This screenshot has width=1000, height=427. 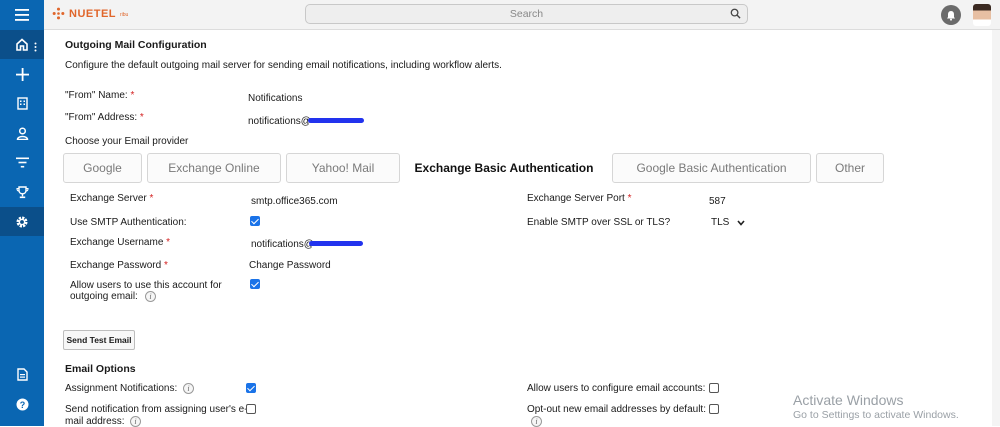 I want to click on ssl-tls-select: TLS, so click(x=728, y=222).